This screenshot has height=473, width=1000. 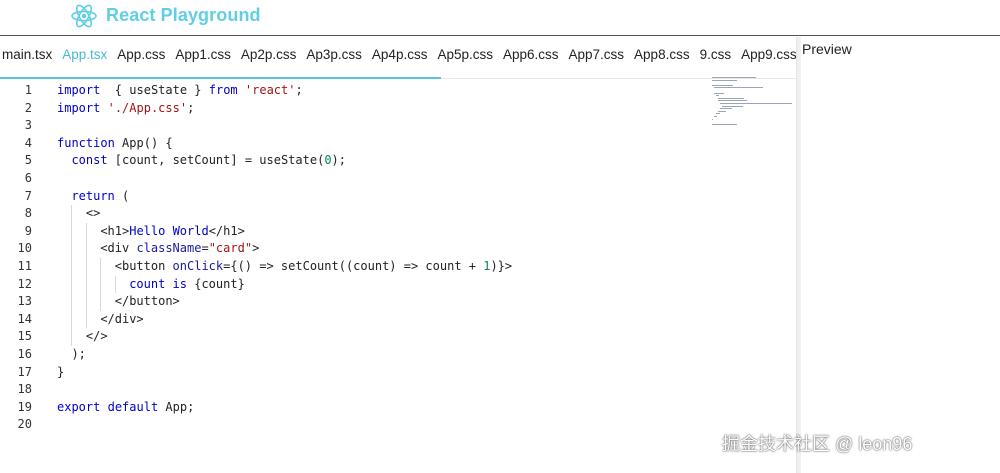 I want to click on code-token: {count}, so click(x=219, y=283).